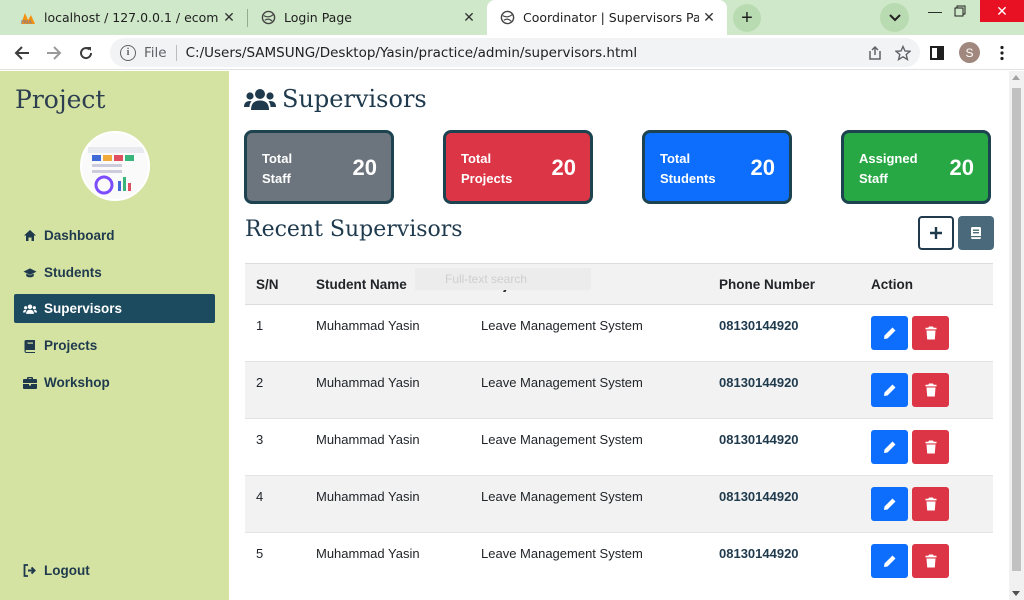 The width and height of the screenshot is (1024, 600). I want to click on sidebar-item-supervisors: Supervisors, so click(114, 308).